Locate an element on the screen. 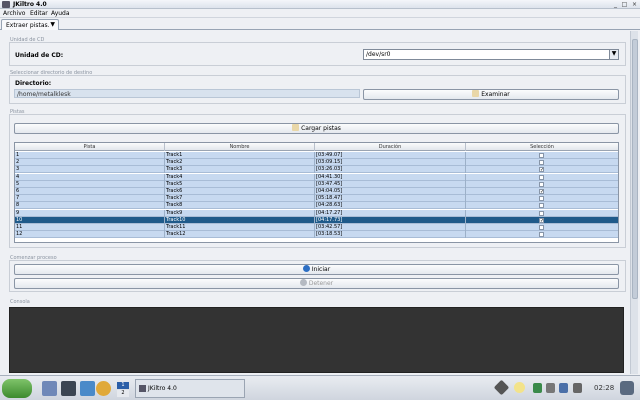 The image size is (640, 400). track-duration-cell: [03:47.45] is located at coordinates (390, 184).